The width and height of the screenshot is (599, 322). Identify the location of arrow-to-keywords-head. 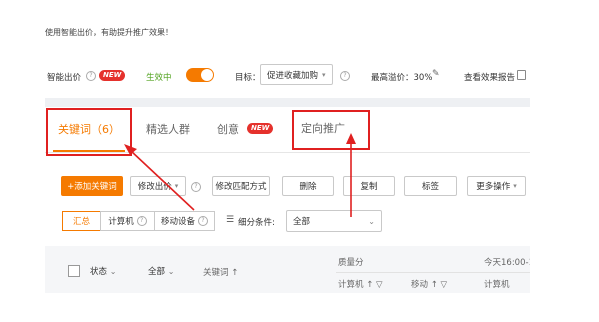
(130, 149).